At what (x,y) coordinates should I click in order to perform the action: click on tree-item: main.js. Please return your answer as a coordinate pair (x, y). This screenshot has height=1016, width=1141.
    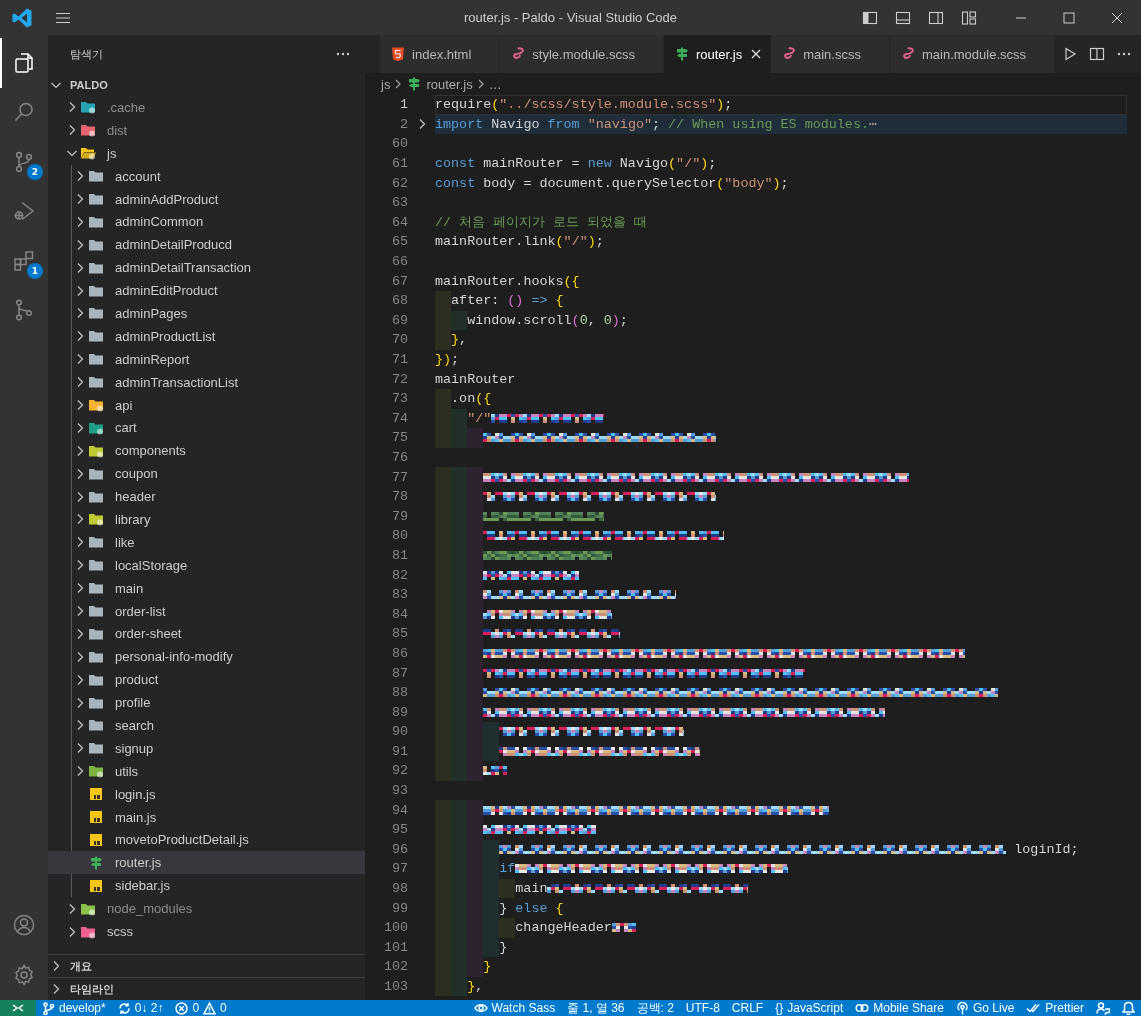
    Looking at the image, I should click on (206, 817).